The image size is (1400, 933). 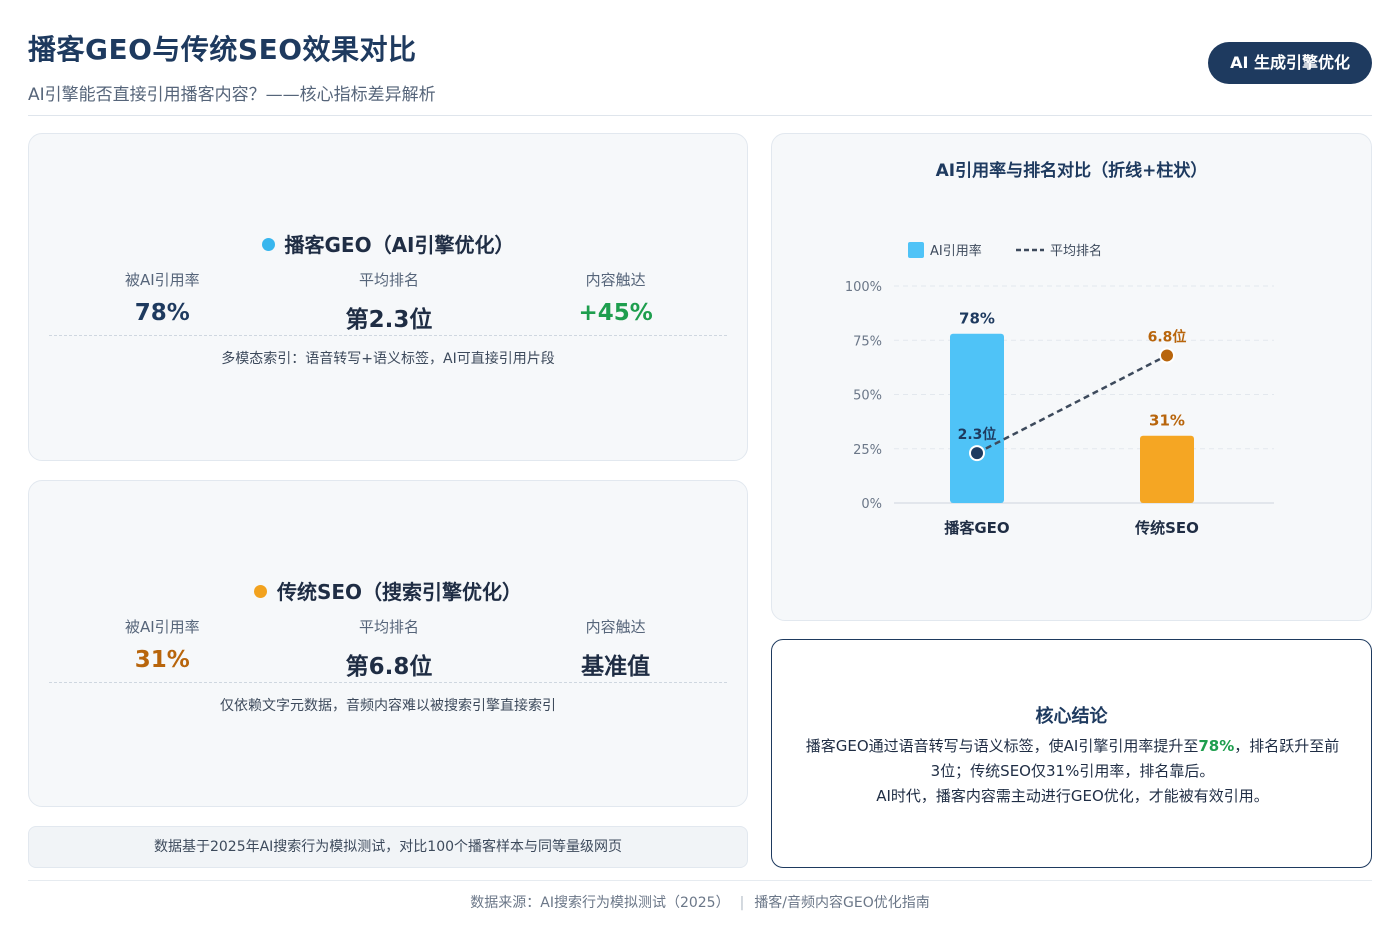 I want to click on seo-metrics: 被AI引用率 31% 平均排名 第6.8位 内容触达 基准值, so click(x=389, y=648).